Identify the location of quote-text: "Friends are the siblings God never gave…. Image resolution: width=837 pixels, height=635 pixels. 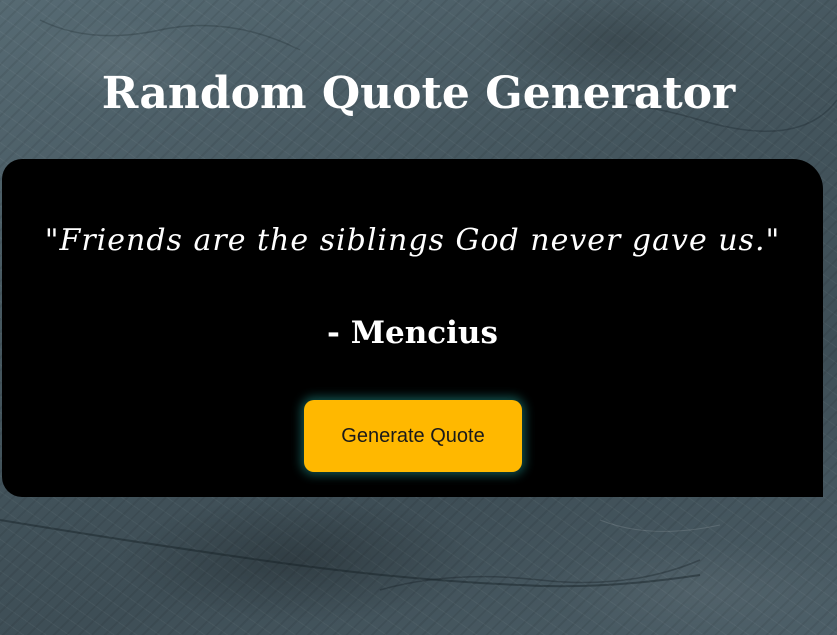
(412, 240).